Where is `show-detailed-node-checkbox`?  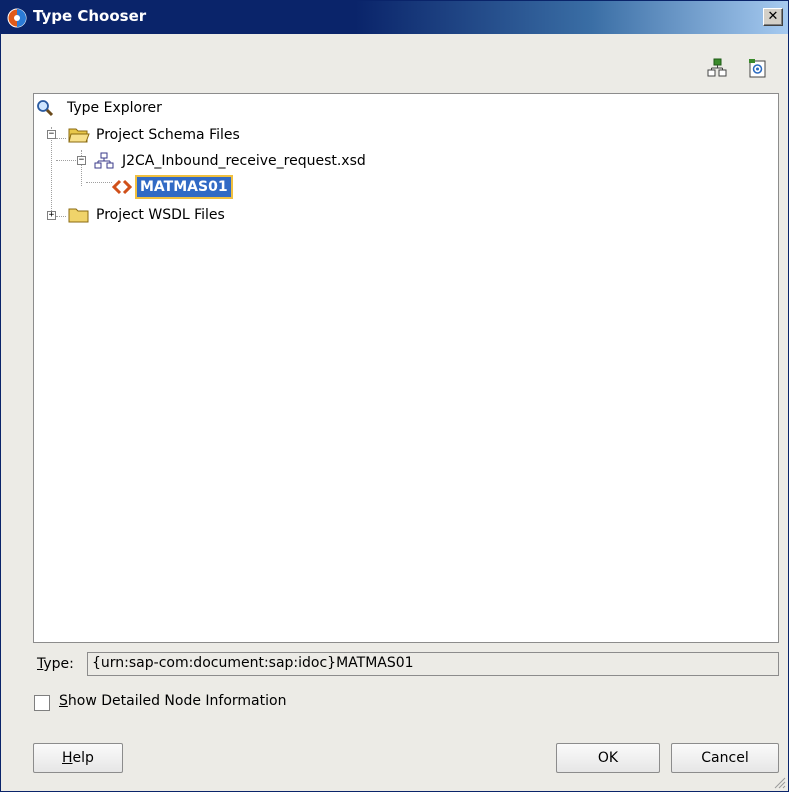
show-detailed-node-checkbox is located at coordinates (42, 703).